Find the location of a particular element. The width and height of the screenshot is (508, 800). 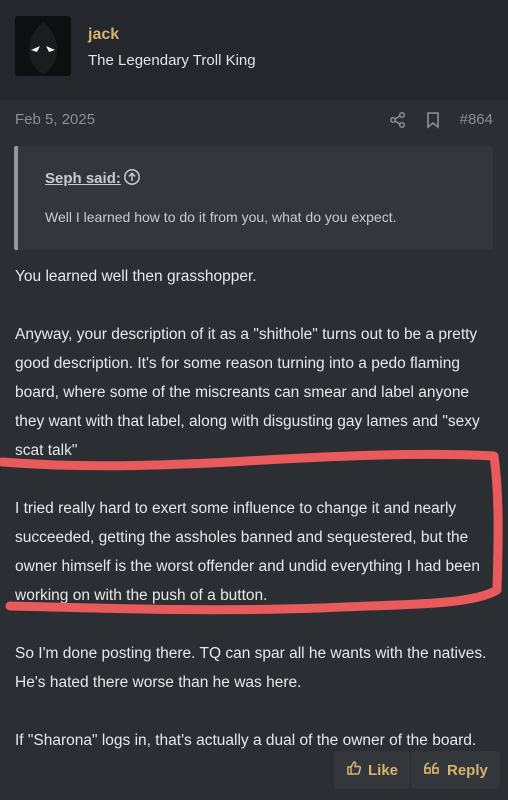

go-to-quote-icon is located at coordinates (132, 179).